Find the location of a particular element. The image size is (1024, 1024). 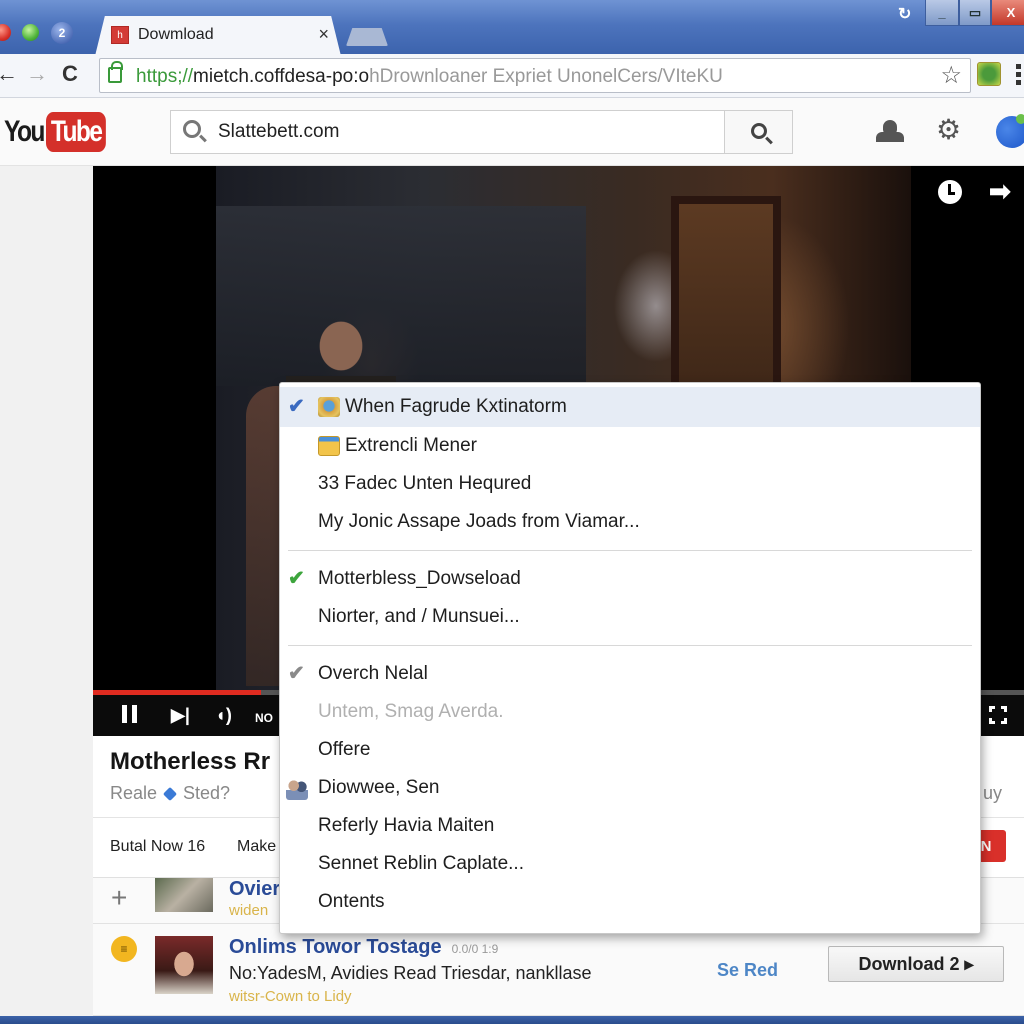

download-button: Download 2 ▸ is located at coordinates (916, 964).